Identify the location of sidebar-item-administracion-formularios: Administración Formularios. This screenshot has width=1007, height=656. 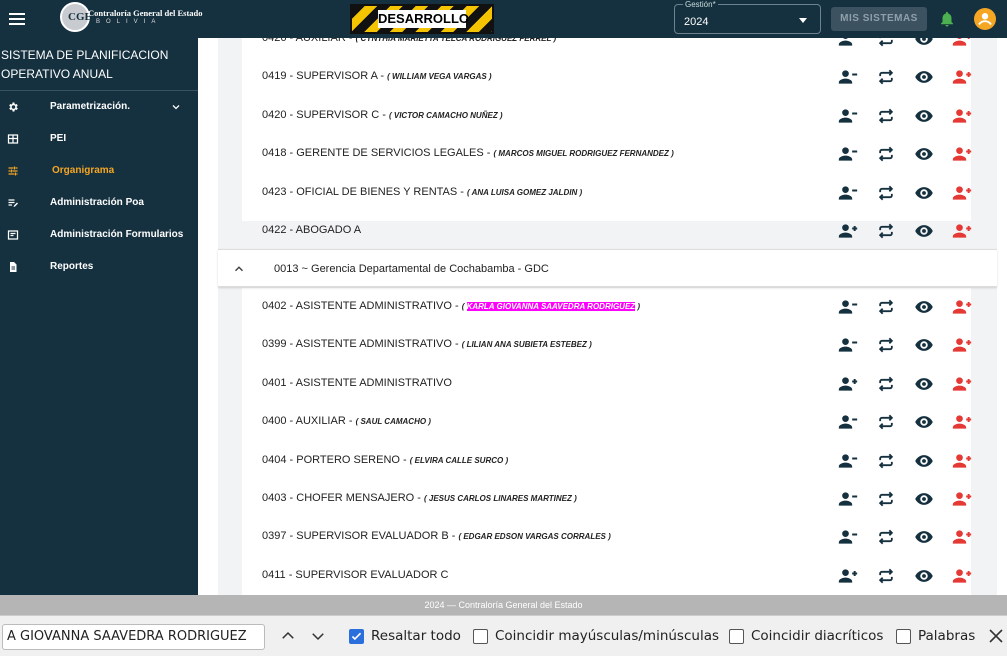
(99, 235).